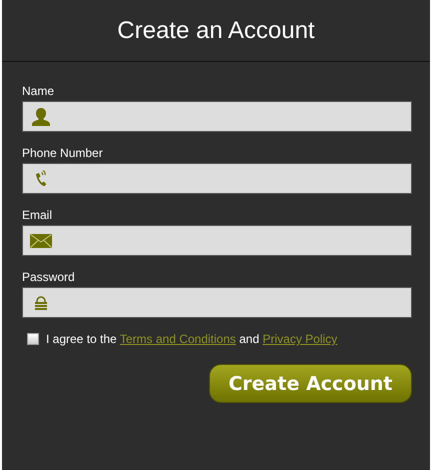 This screenshot has height=470, width=432. Describe the element at coordinates (39, 91) in the screenshot. I see `field-label: Name` at that location.